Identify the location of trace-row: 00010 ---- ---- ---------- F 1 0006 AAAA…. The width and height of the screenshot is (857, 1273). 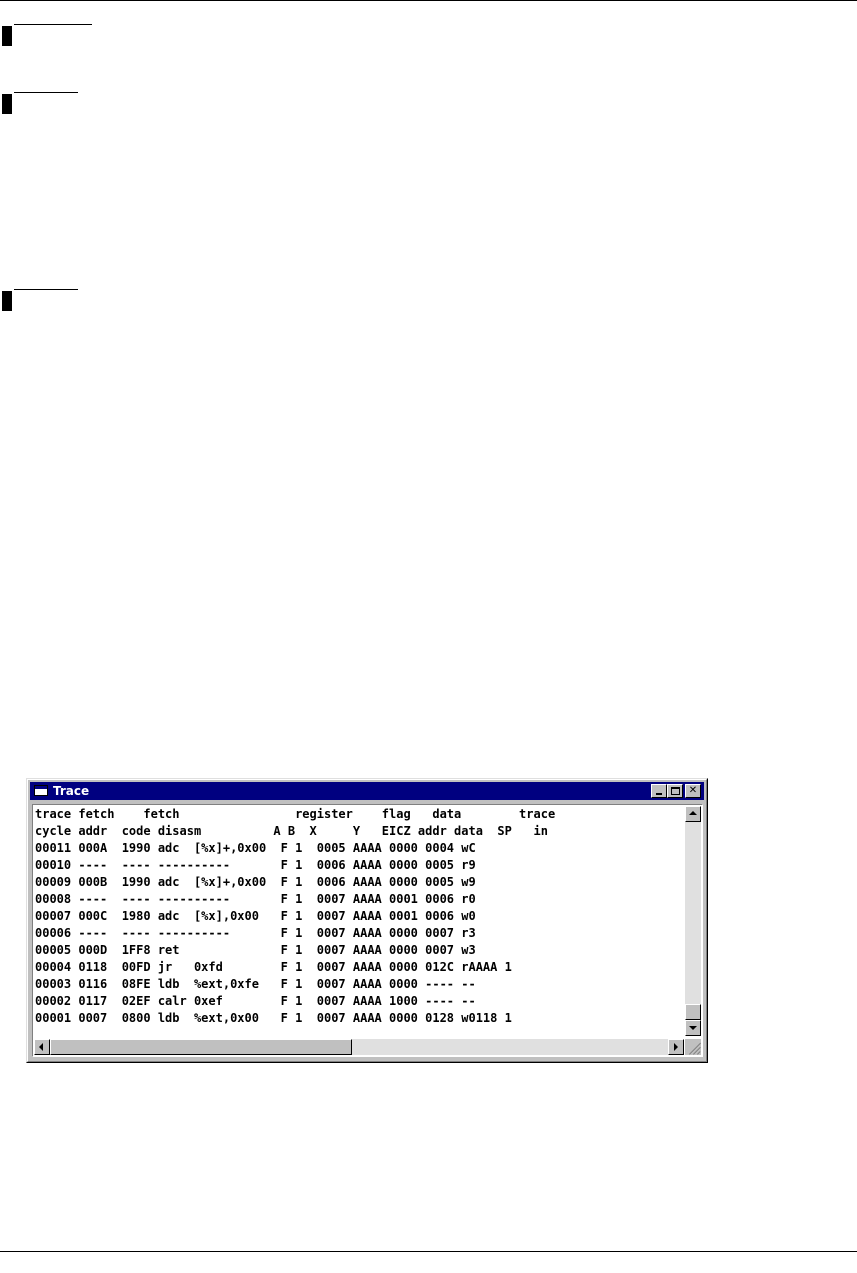
(255, 865).